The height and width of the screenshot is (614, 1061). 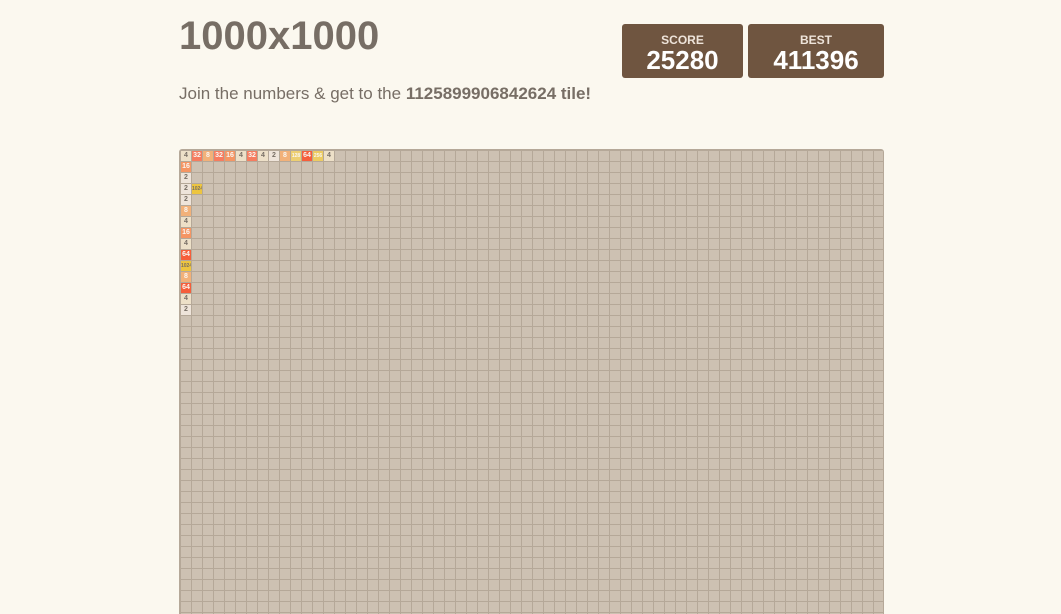 What do you see at coordinates (279, 36) in the screenshot?
I see `game-title: 1000x1000` at bounding box center [279, 36].